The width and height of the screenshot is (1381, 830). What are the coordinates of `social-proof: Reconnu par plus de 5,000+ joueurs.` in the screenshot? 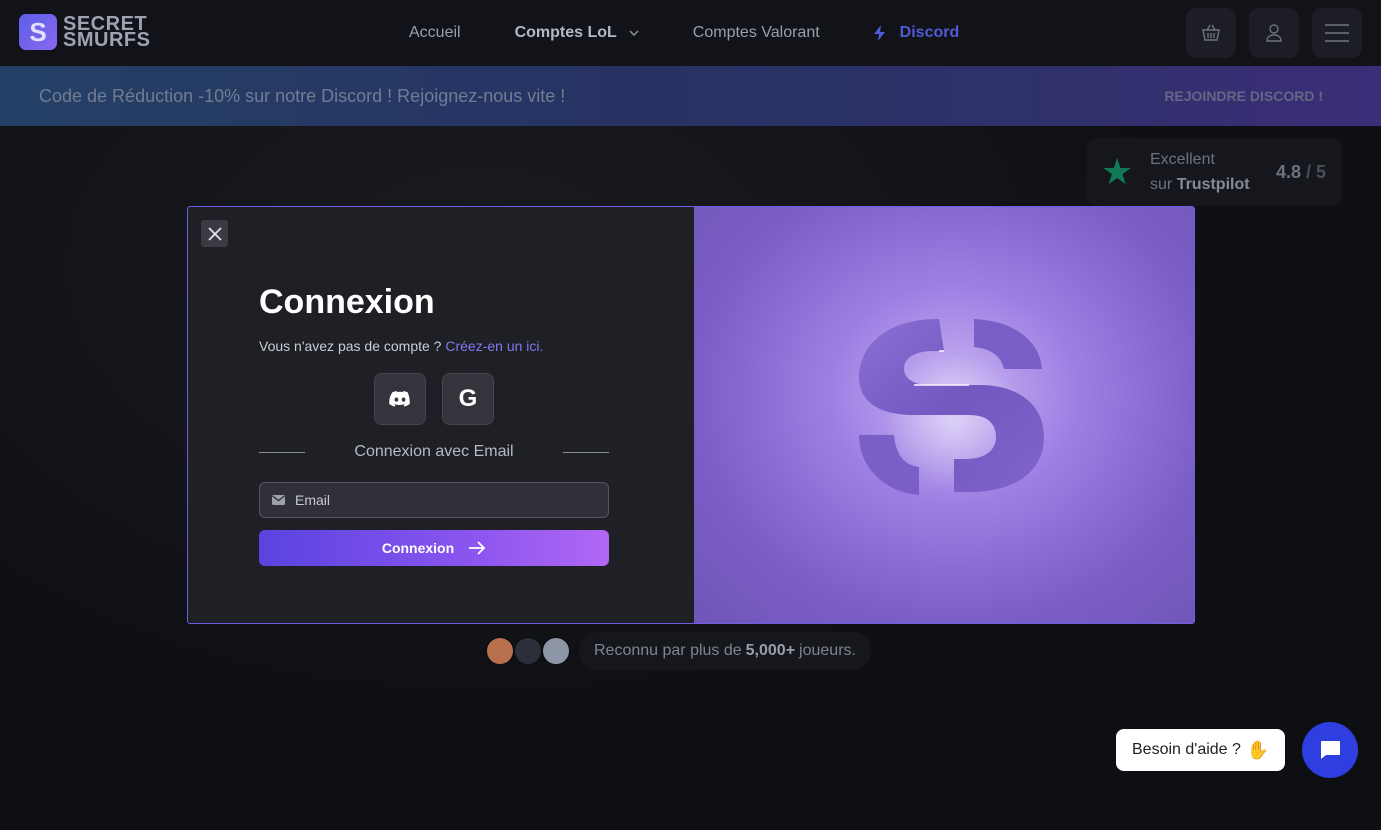 It's located at (678, 651).